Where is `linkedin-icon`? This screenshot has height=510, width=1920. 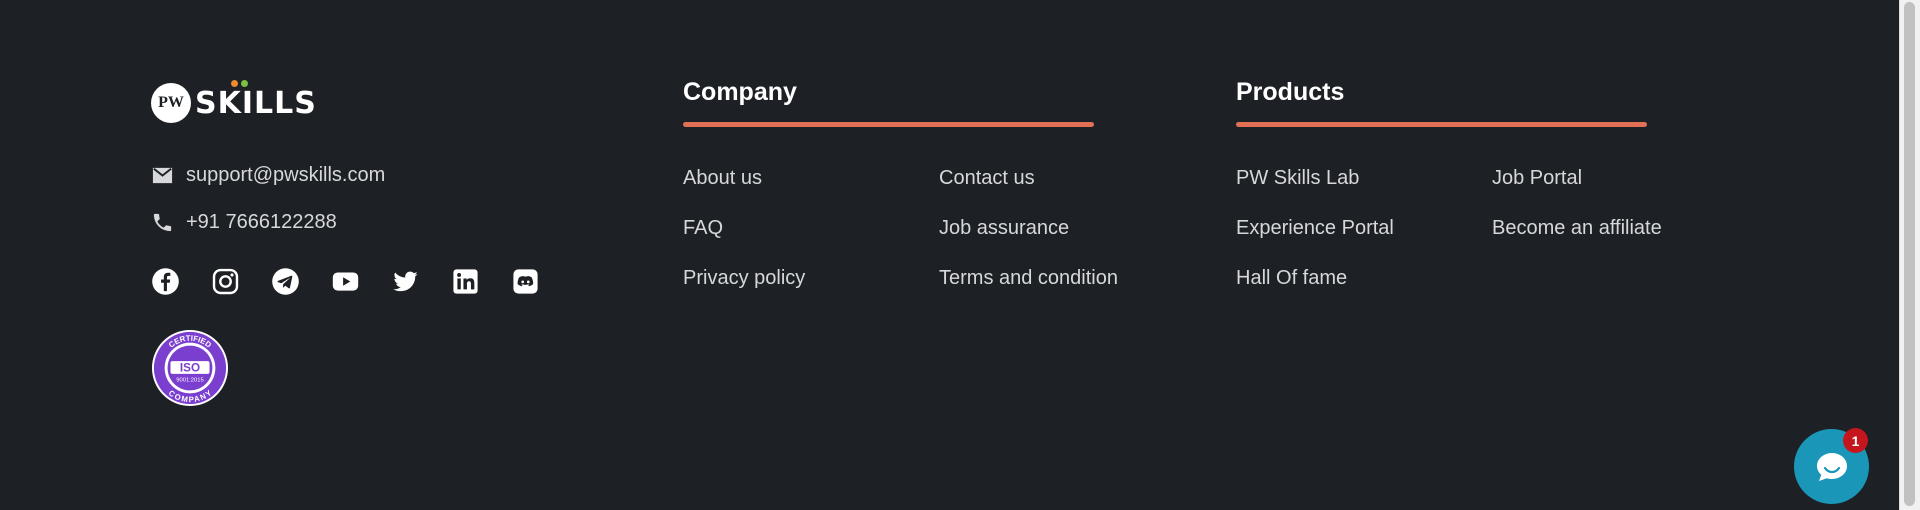
linkedin-icon is located at coordinates (465, 281).